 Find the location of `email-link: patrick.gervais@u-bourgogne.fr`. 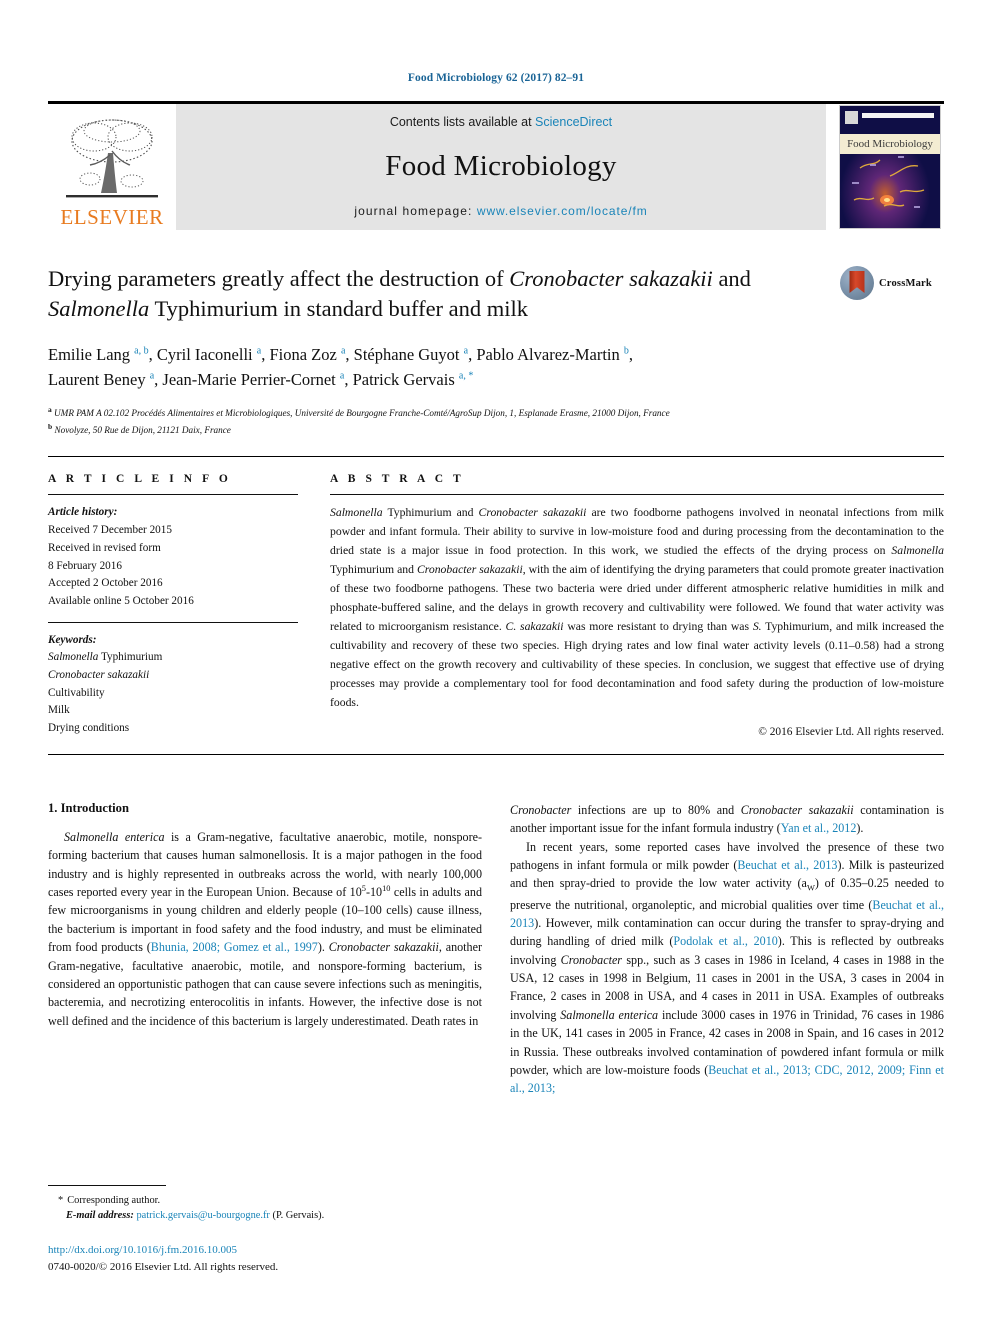

email-link: patrick.gervais@u-bourgogne.fr is located at coordinates (202, 1215).